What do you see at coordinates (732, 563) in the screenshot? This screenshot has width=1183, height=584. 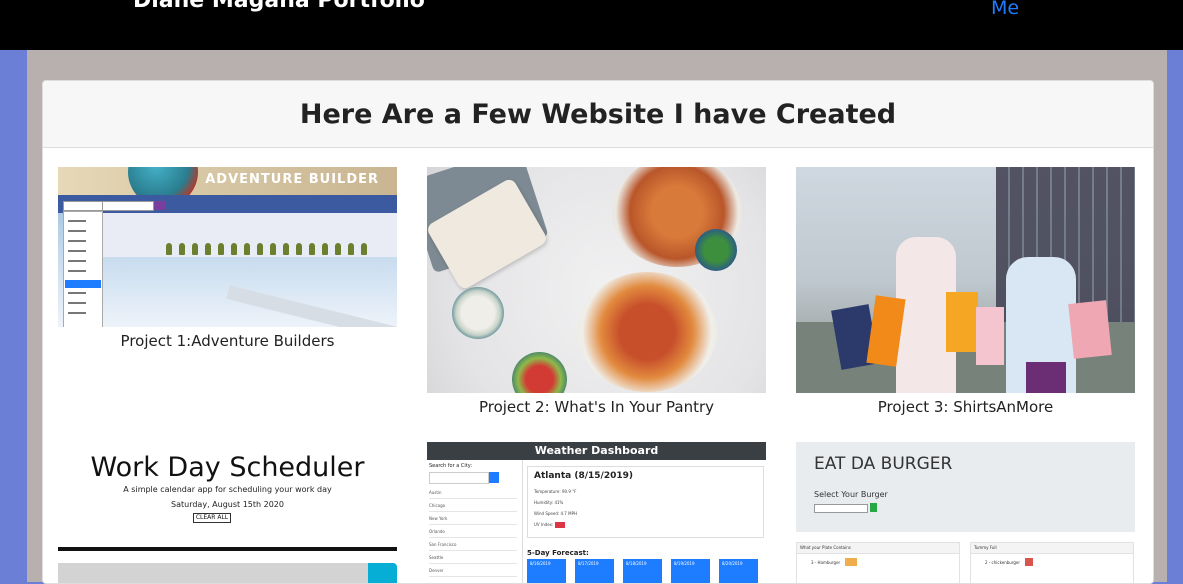 I see `forecast-date: 8/20/2019` at bounding box center [732, 563].